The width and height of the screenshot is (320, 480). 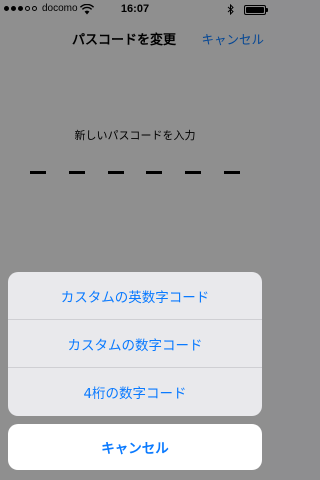 I want to click on option-custom-alphanumeric: カスタムの英数字コード, so click(x=135, y=296).